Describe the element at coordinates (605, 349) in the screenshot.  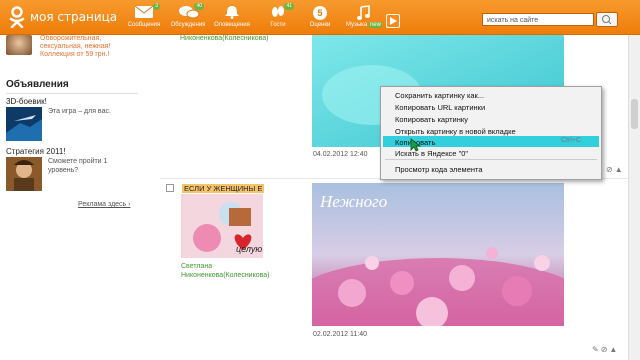
I see `post2-actions: ✎⊘▲` at that location.